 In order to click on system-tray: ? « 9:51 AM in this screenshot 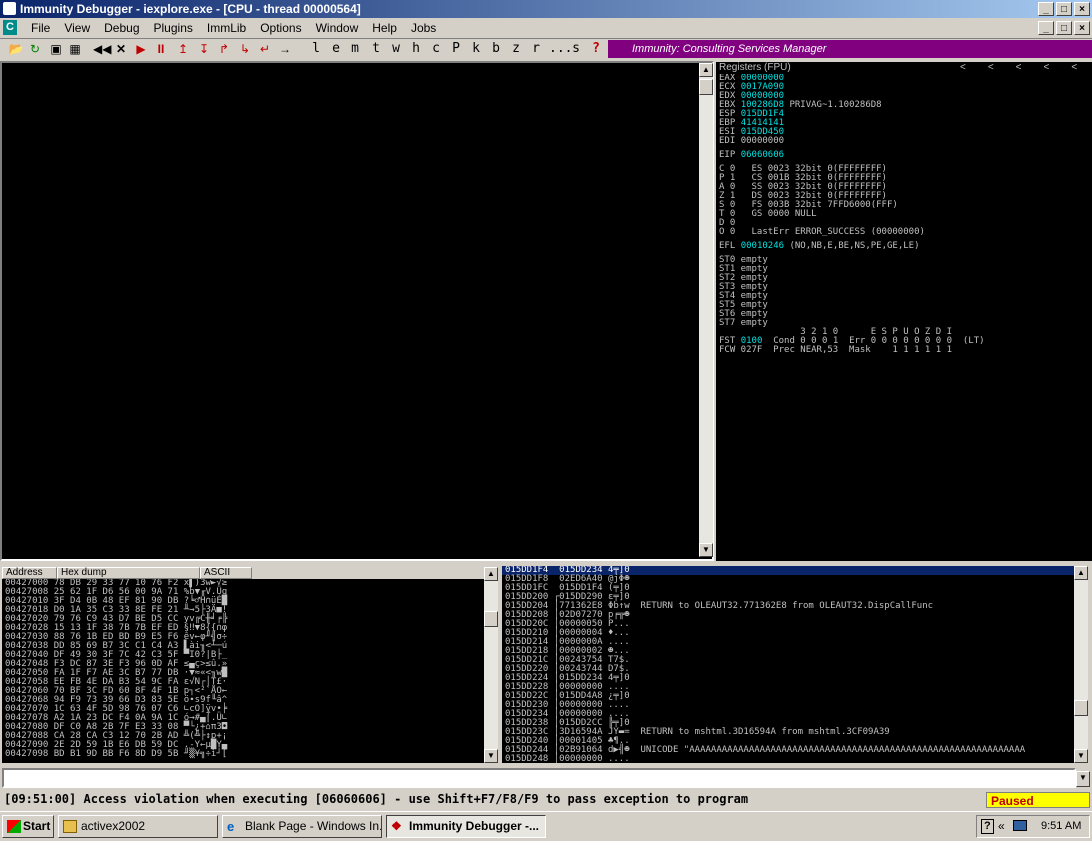, I will do `click(1033, 826)`.